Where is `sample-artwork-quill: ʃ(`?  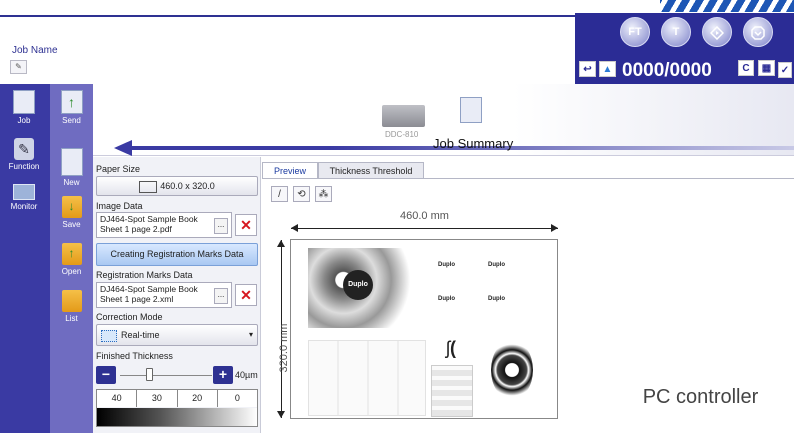
sample-artwork-quill: ʃ( is located at coordinates (451, 348).